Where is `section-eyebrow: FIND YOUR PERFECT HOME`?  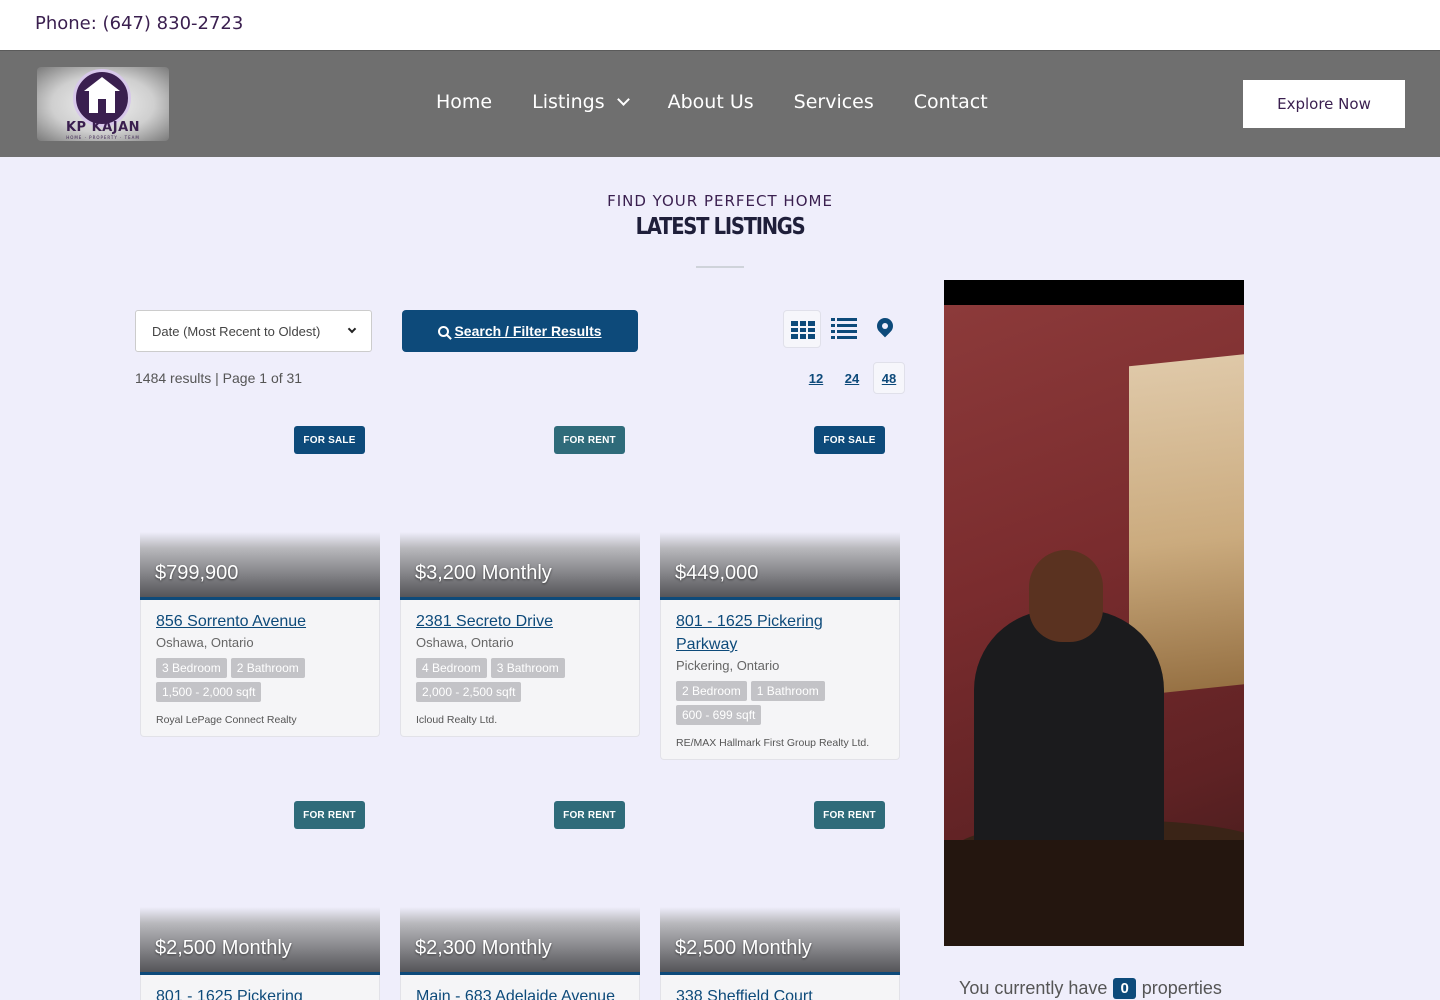
section-eyebrow: FIND YOUR PERFECT HOME is located at coordinates (720, 201).